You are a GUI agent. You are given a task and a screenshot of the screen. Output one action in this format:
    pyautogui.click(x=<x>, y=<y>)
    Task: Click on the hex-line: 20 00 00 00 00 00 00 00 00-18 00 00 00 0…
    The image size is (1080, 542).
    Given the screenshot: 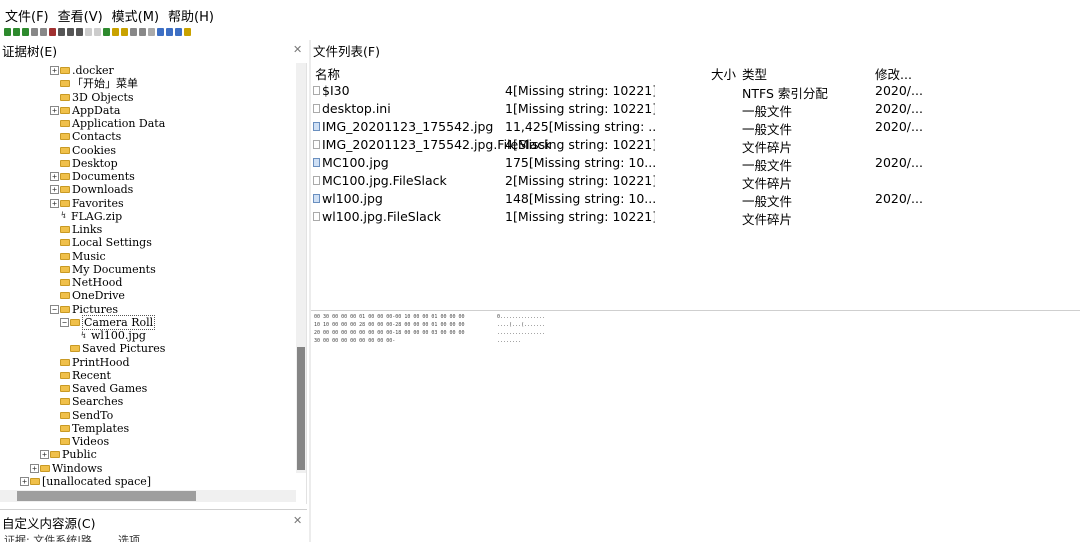 What is the action you would take?
    pyautogui.click(x=389, y=333)
    